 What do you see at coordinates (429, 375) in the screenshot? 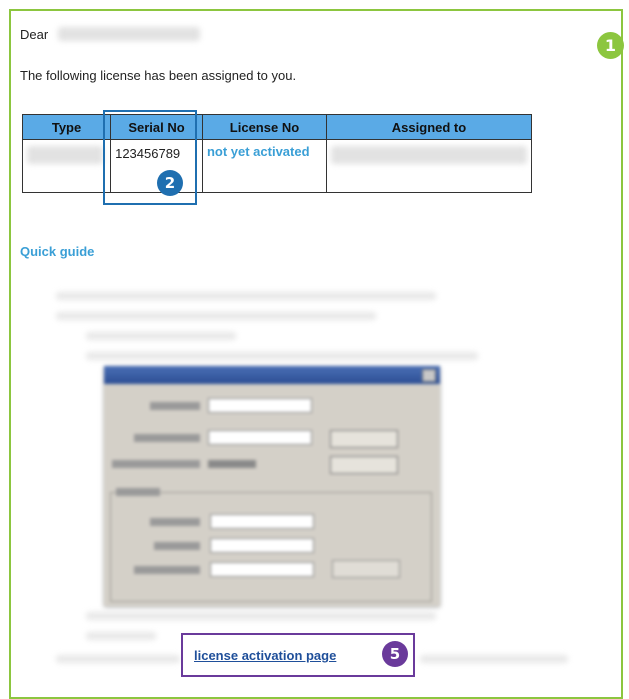
I see `close-icon` at bounding box center [429, 375].